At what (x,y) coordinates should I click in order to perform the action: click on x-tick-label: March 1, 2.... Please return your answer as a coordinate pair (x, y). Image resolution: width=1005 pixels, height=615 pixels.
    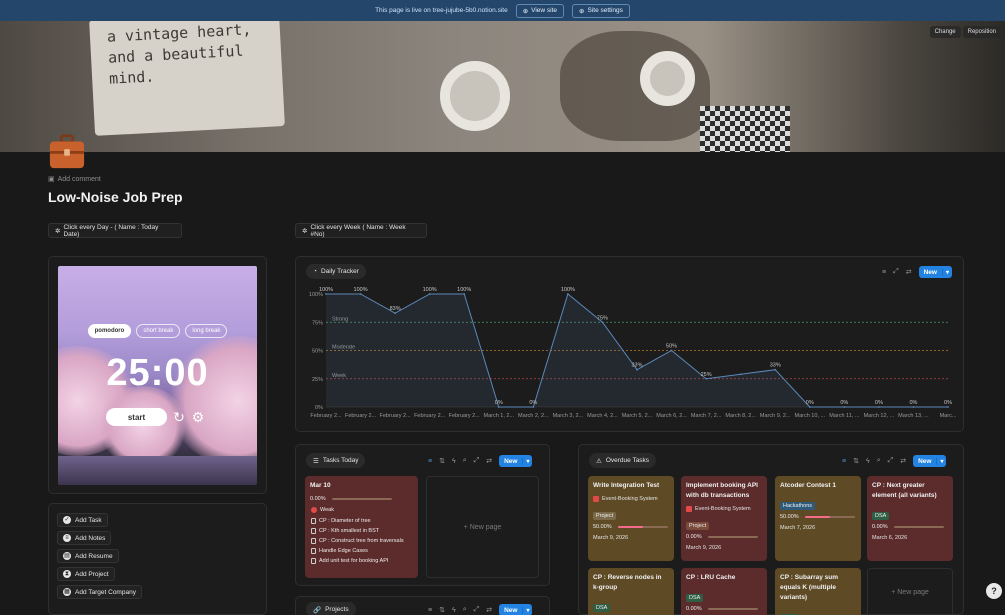
    Looking at the image, I should click on (498, 416).